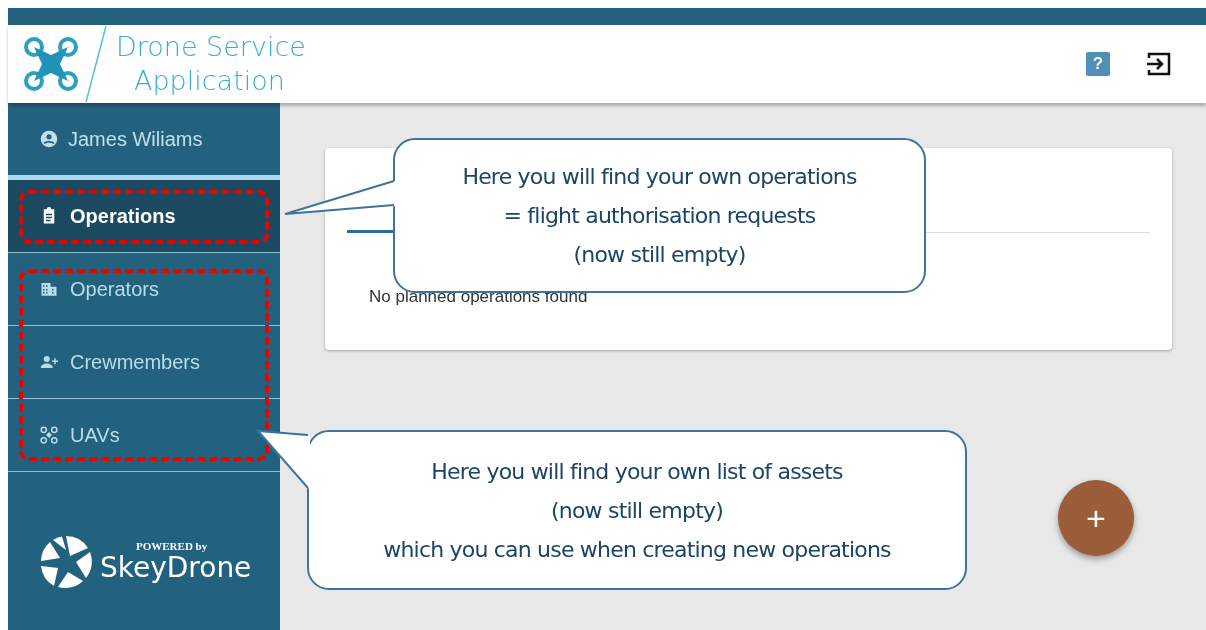  I want to click on brand-name: SkeyDrone, so click(176, 568).